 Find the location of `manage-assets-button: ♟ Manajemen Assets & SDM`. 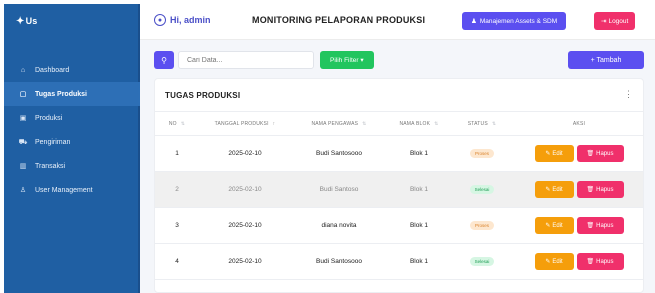

manage-assets-button: ♟ Manajemen Assets & SDM is located at coordinates (514, 21).